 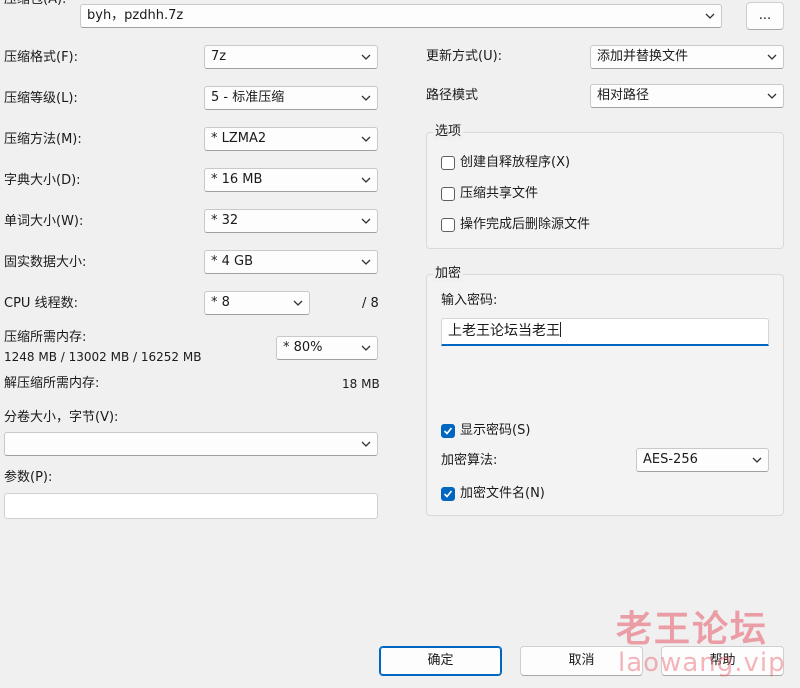 I want to click on pathmode-label: 路径模式, so click(x=452, y=95).